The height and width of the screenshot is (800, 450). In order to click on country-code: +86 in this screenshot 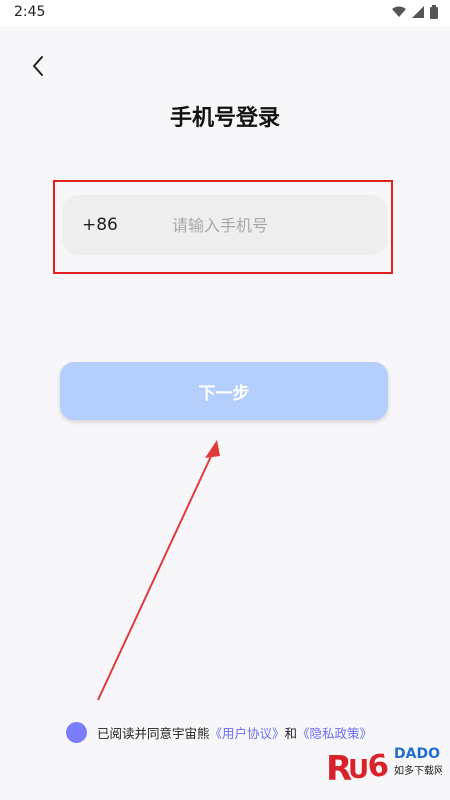, I will do `click(100, 225)`.